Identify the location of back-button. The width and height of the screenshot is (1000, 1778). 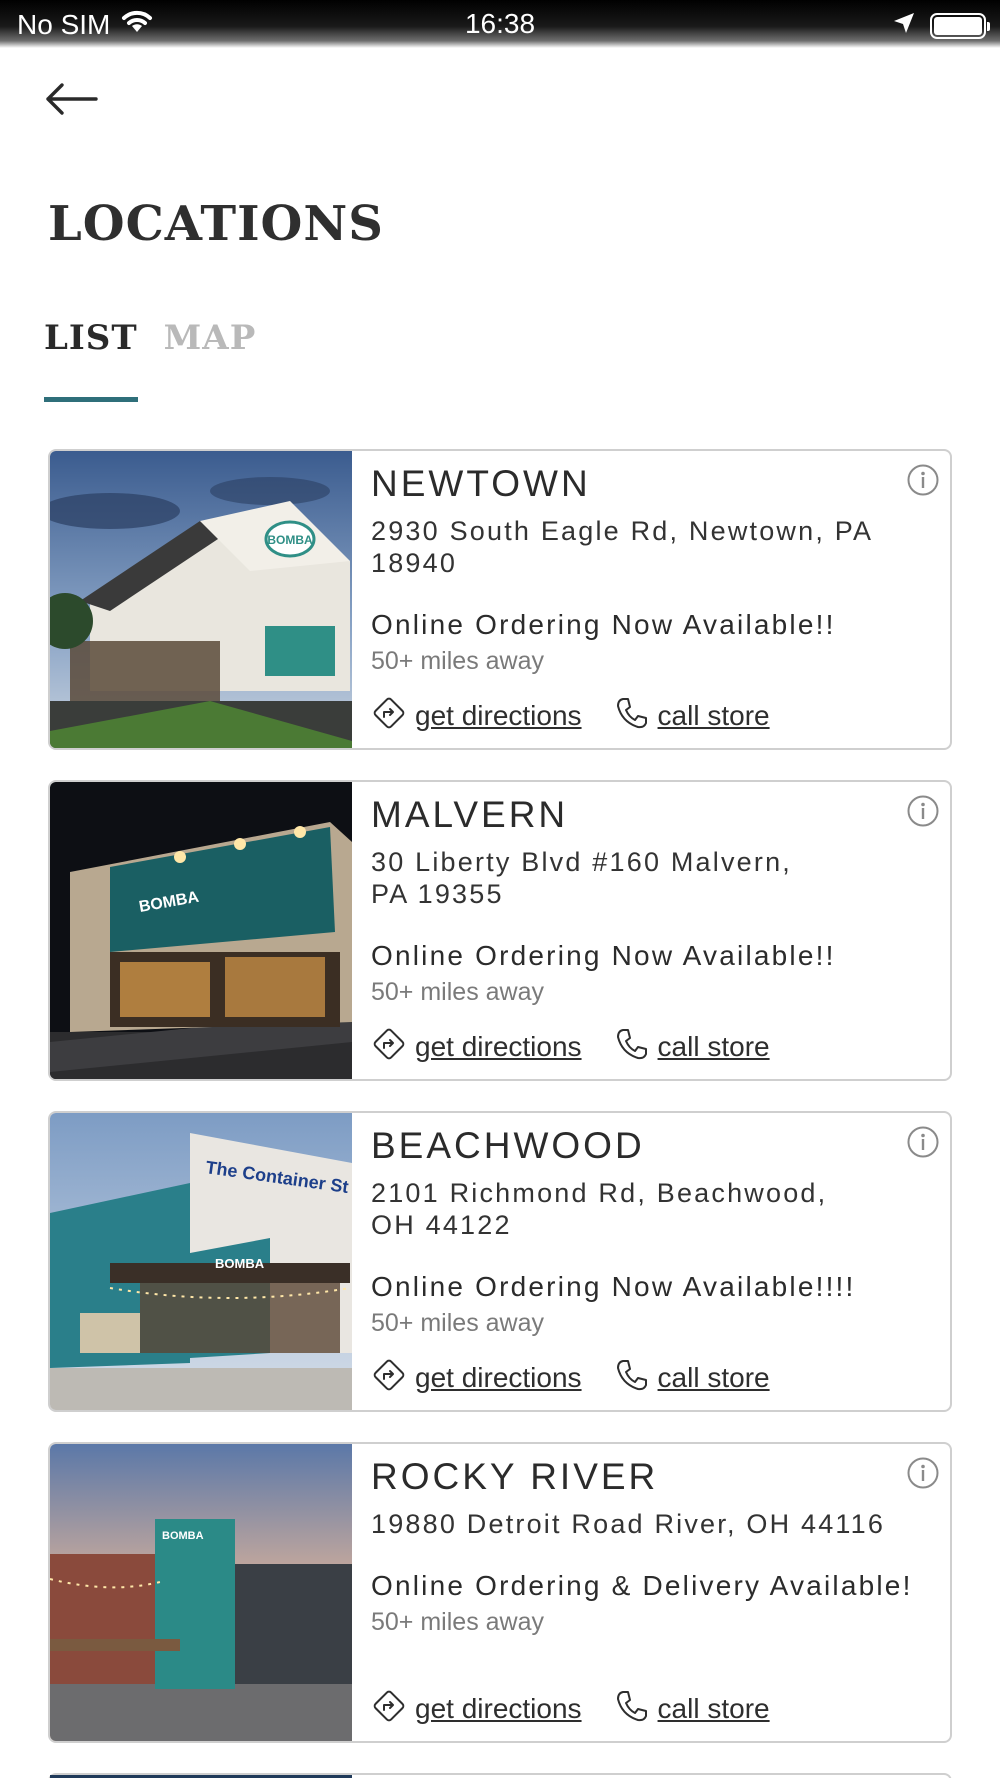
(72, 101).